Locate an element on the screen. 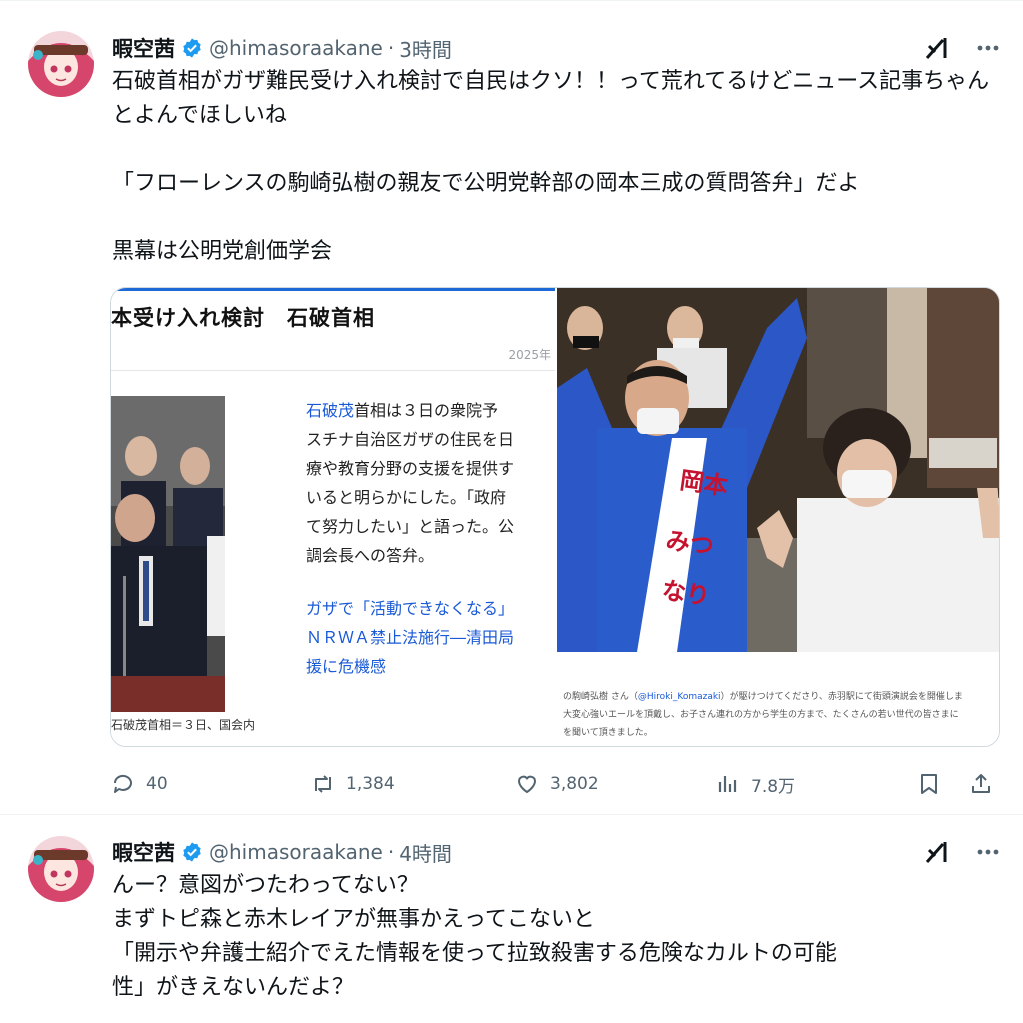 This screenshot has height=1023, width=1023. tweet-header: 暇空茜 @himasoraakane · 4時間 is located at coordinates (557, 852).